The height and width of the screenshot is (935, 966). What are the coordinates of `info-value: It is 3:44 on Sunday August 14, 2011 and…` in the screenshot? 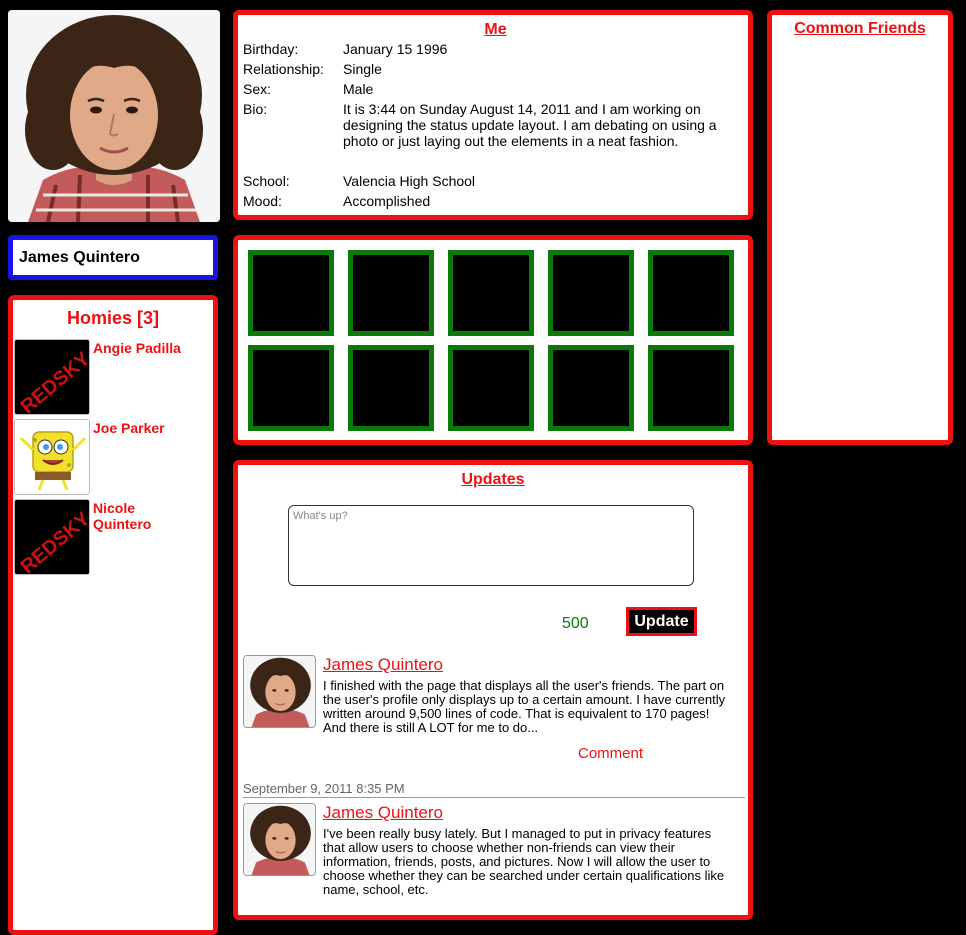 It's located at (530, 125).